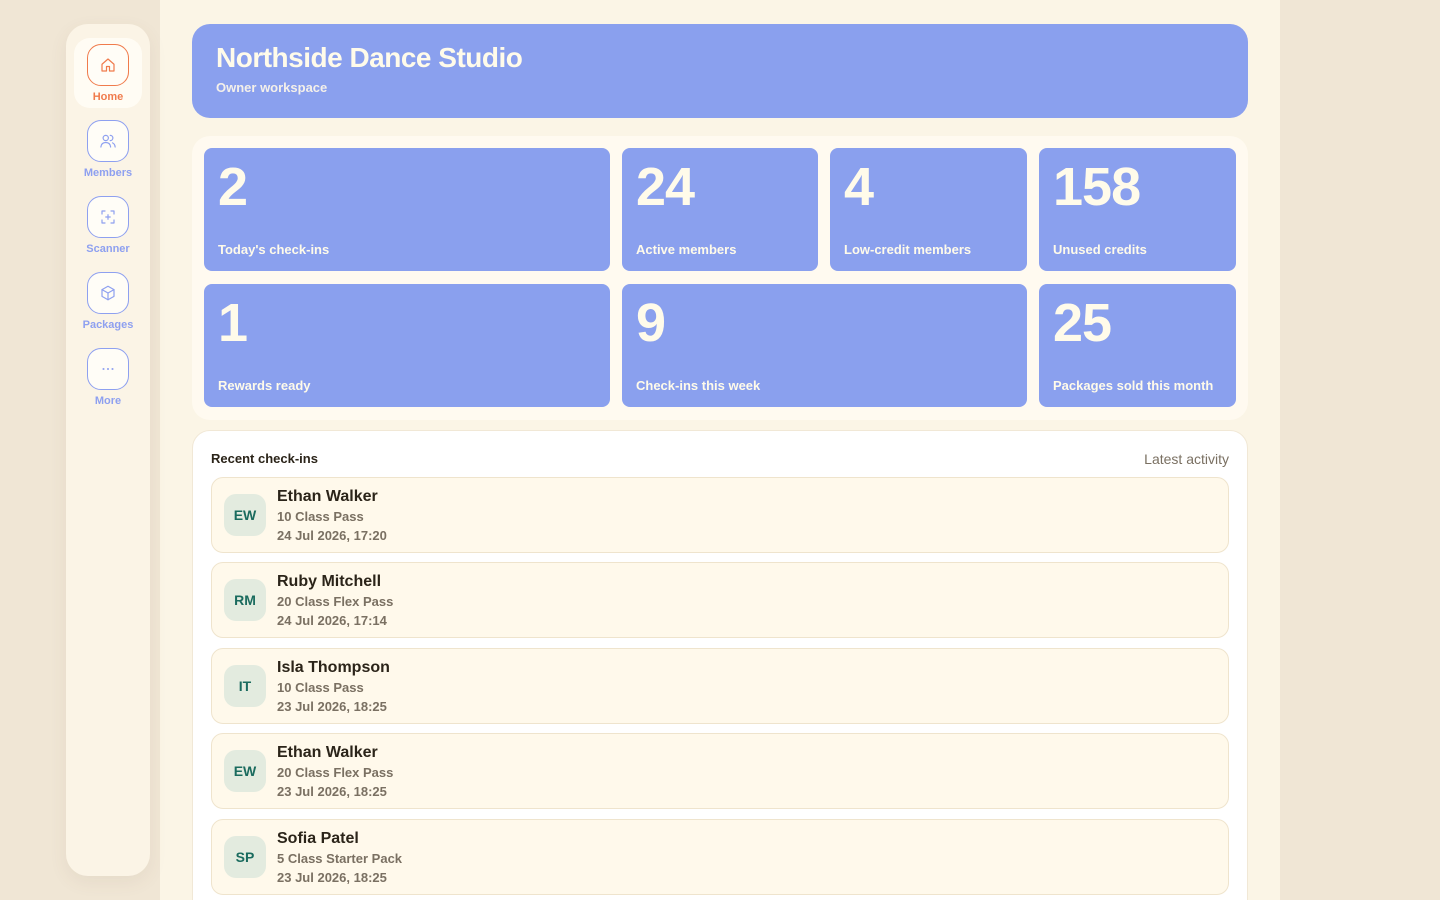 Image resolution: width=1440 pixels, height=900 pixels. What do you see at coordinates (272, 87) in the screenshot?
I see `page-subtitle: Owner workspace` at bounding box center [272, 87].